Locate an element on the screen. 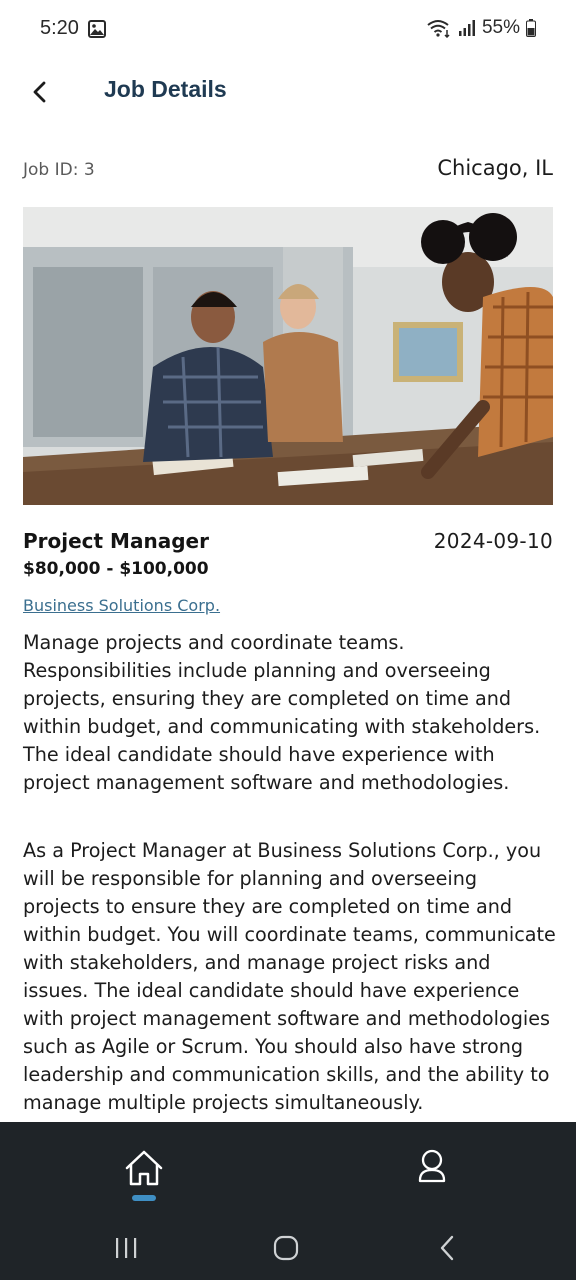  job-id: Job ID: 3 is located at coordinates (59, 170).